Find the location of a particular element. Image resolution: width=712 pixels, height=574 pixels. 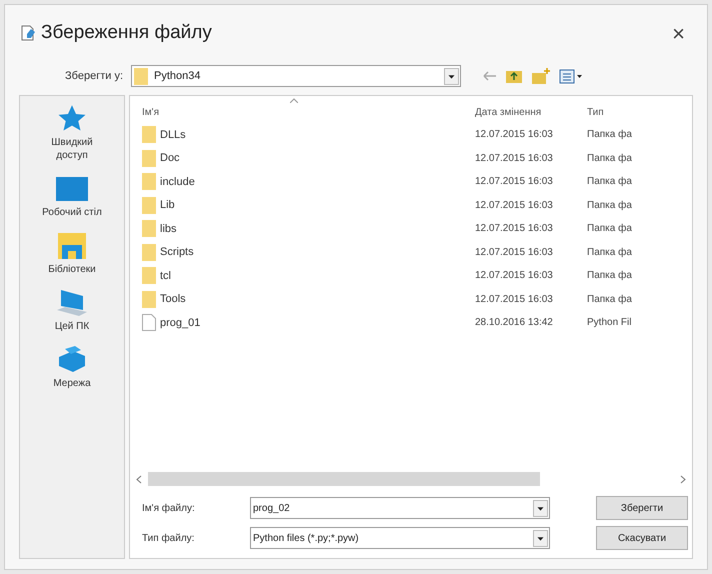

column-header: Тип is located at coordinates (595, 112).